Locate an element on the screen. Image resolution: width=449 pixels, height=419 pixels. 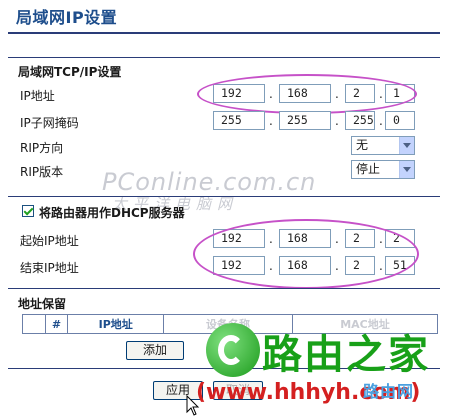
rip-version-select: 停止 is located at coordinates (383, 169).